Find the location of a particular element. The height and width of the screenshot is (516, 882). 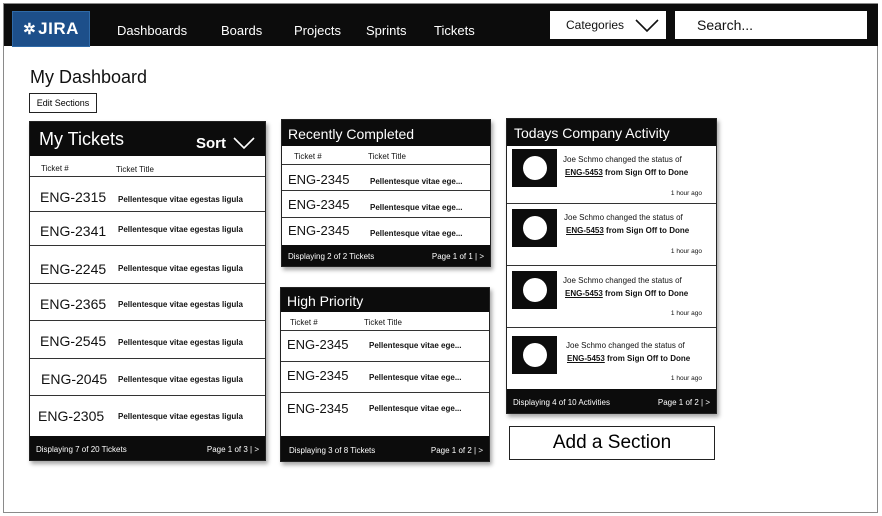

my-tickets-title: My Tickets is located at coordinates (82, 139).